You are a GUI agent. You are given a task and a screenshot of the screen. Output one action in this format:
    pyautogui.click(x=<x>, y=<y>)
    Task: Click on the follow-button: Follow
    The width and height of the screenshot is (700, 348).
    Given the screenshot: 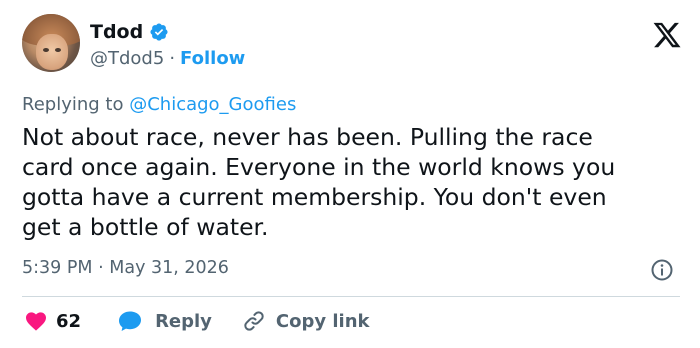 What is the action you would take?
    pyautogui.click(x=212, y=58)
    